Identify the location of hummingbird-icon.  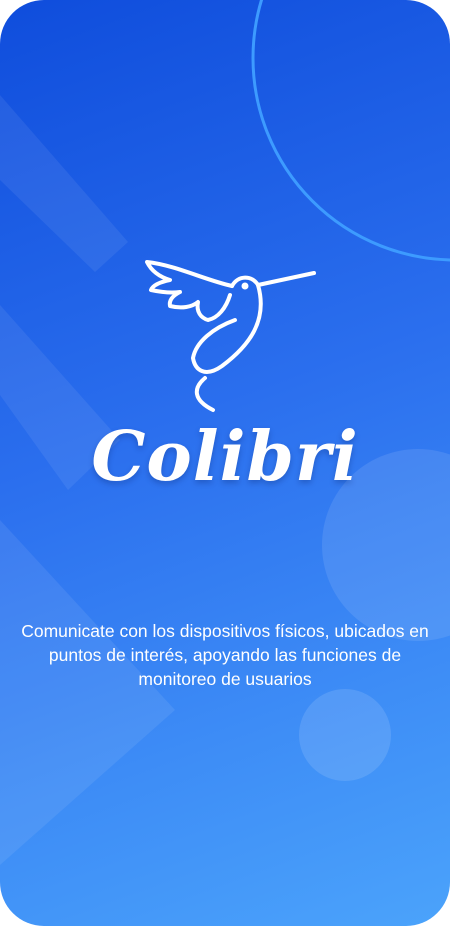
(230, 336).